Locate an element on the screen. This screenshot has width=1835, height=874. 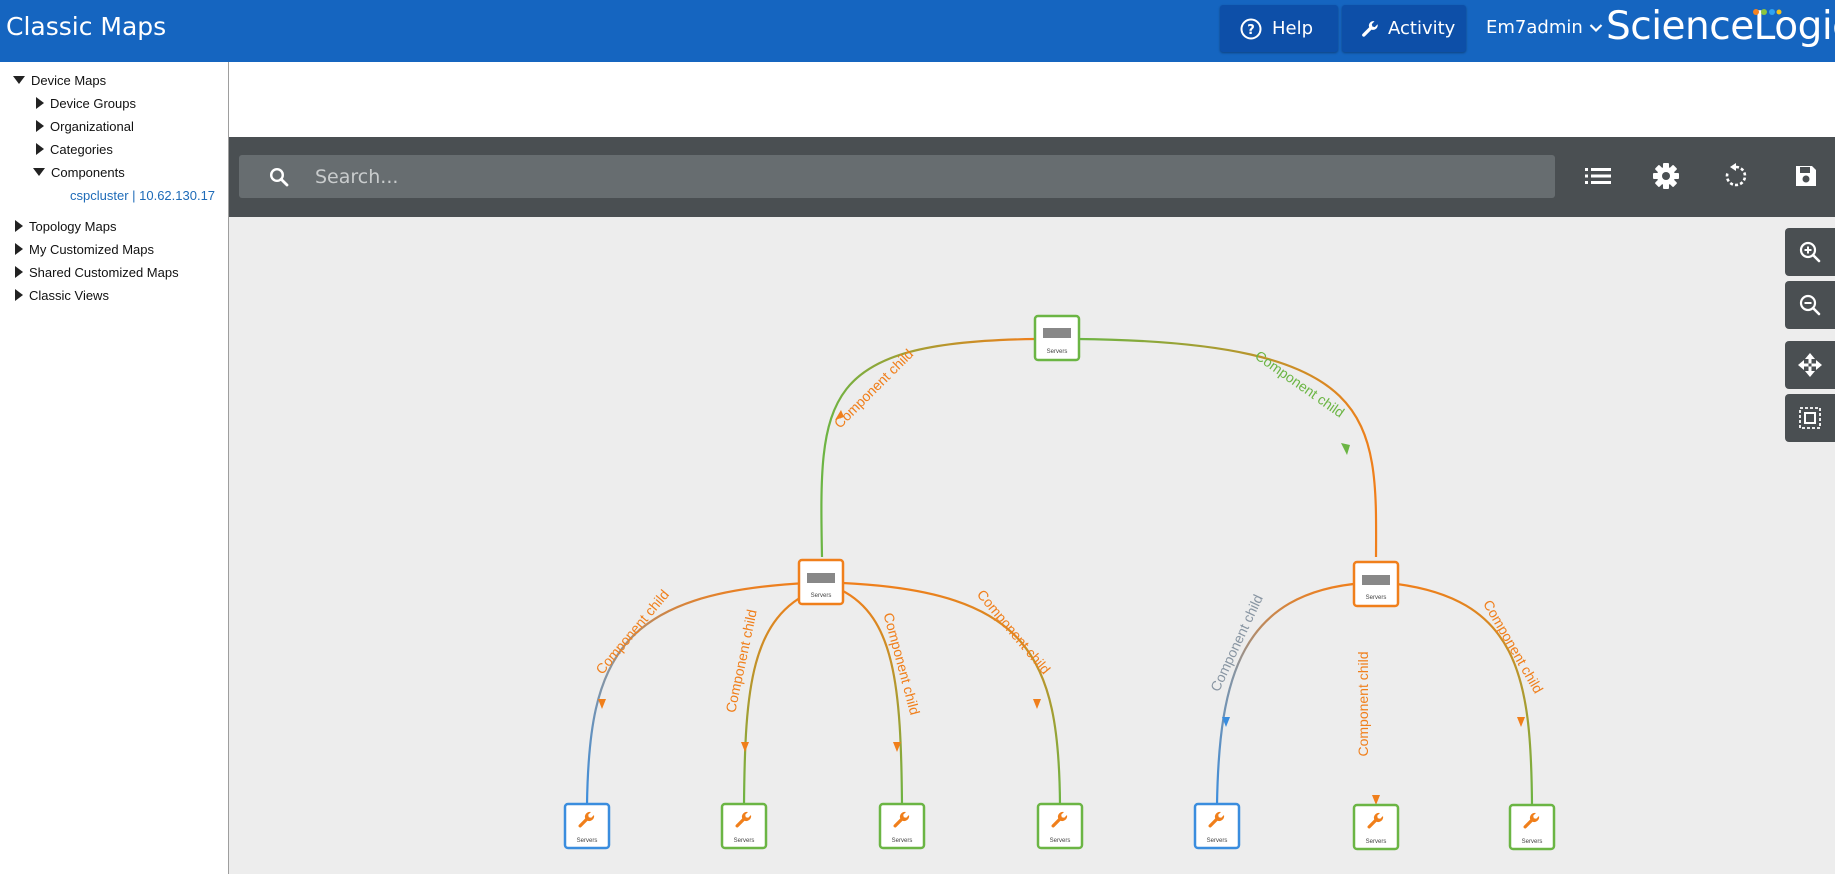
edge-arrows is located at coordinates (1061, 752).